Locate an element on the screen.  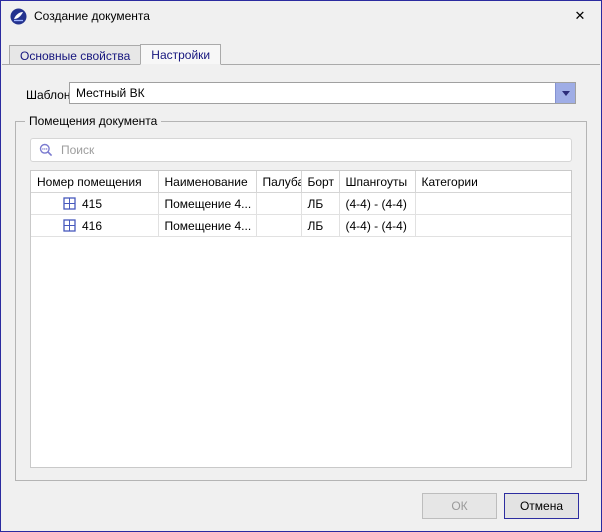
column-header-frames: Шпангоуты is located at coordinates (377, 182).